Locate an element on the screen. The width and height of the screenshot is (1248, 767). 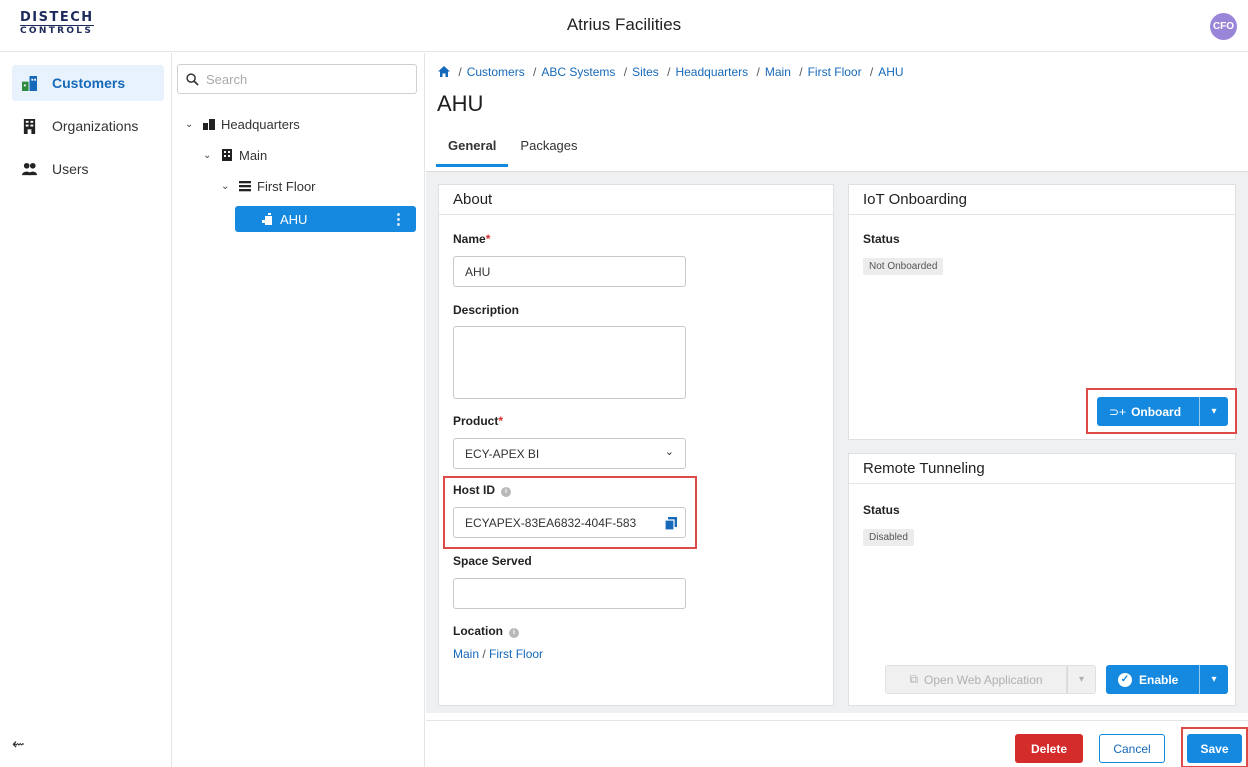
space-served-field is located at coordinates (569, 593).